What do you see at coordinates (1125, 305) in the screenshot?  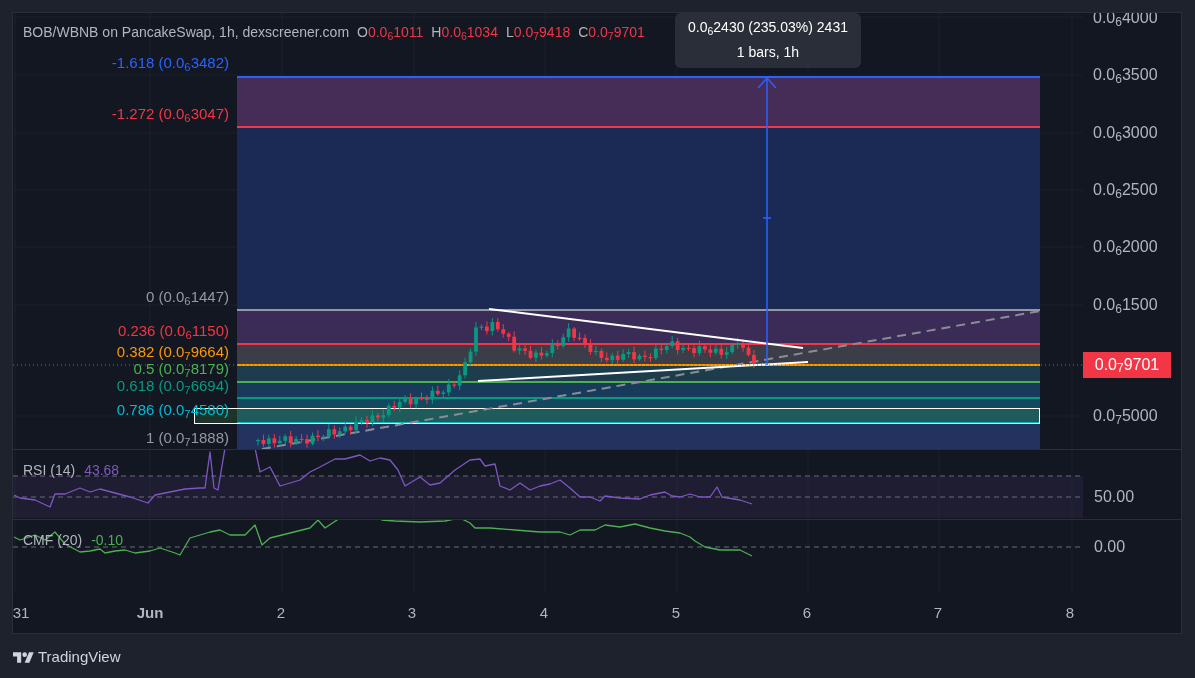 I see `price-axis-label: 0.0$_{6}$1500` at bounding box center [1125, 305].